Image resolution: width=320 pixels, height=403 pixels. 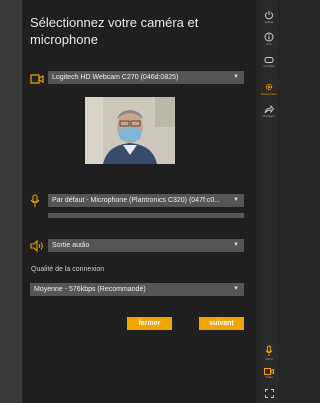 I want to click on camera-icon, so click(x=37, y=80).